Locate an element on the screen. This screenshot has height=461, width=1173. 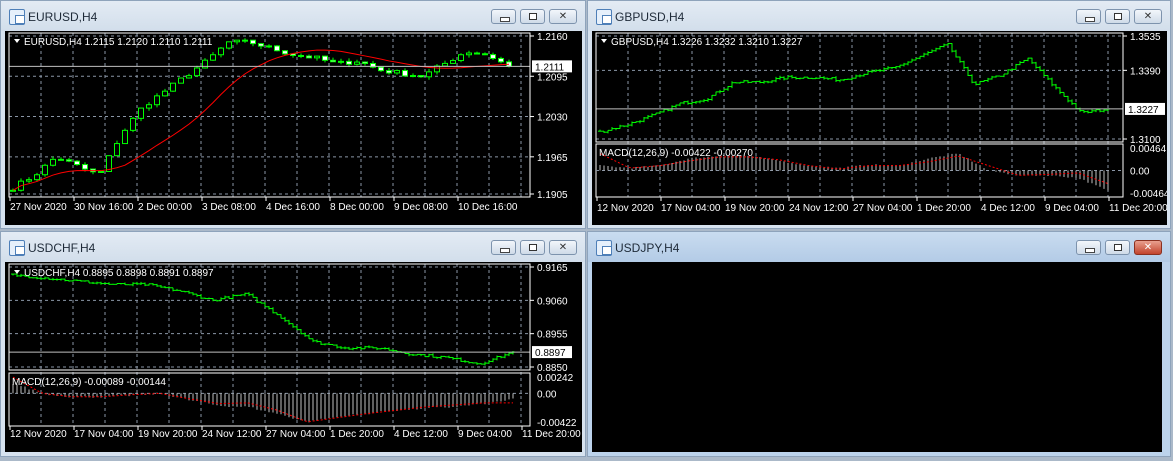
window-title: USDJPY,H4 is located at coordinates (647, 248).